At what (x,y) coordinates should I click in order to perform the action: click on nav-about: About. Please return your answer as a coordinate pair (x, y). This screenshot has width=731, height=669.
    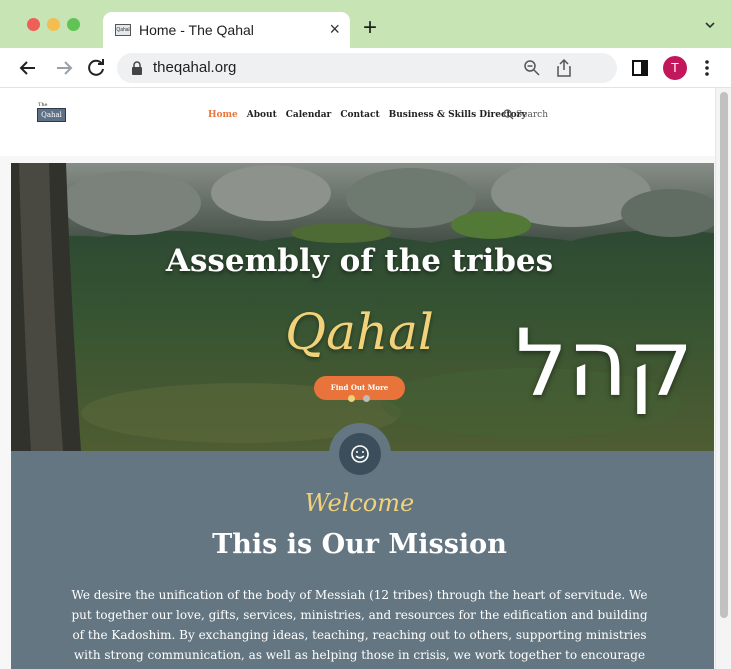
    Looking at the image, I should click on (262, 115).